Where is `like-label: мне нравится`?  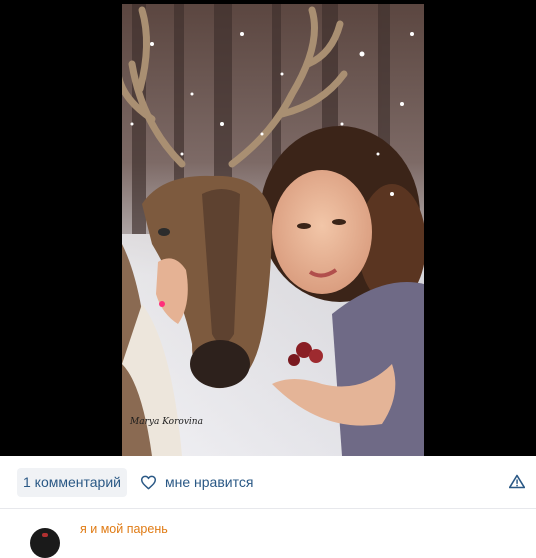 like-label: мне нравится is located at coordinates (209, 482).